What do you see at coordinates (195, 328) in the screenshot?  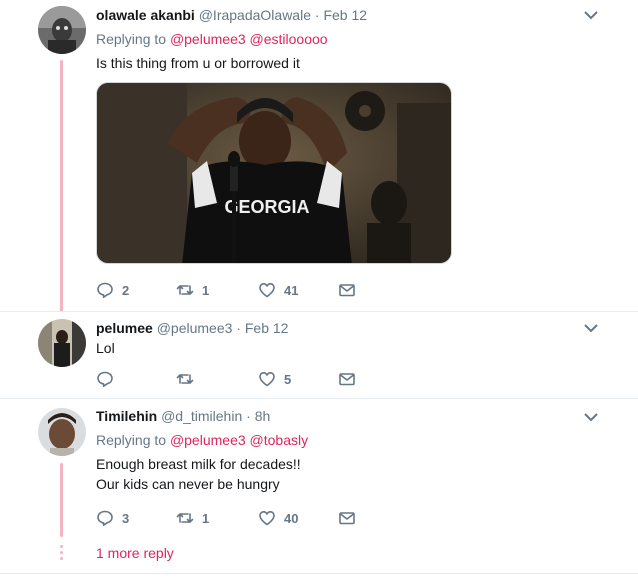 I see `user-handle: @pelumee3` at bounding box center [195, 328].